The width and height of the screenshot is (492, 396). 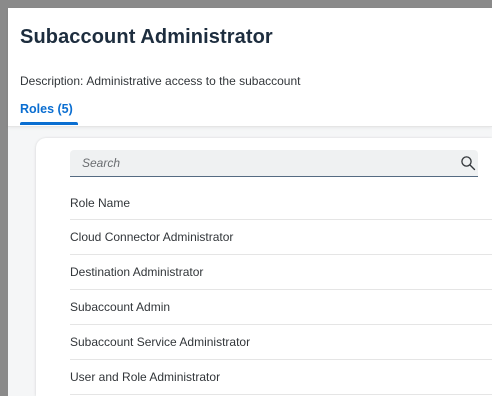 What do you see at coordinates (246, 4) in the screenshot?
I see `window-frame-top` at bounding box center [246, 4].